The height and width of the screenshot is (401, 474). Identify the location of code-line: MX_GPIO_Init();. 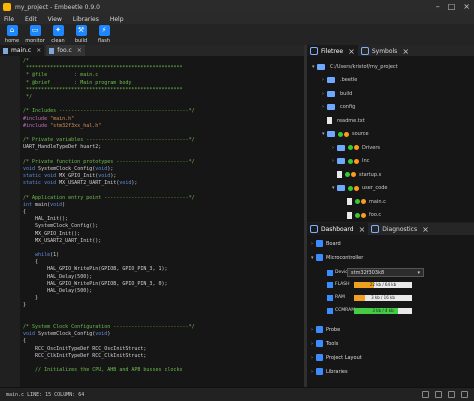
(162, 234).